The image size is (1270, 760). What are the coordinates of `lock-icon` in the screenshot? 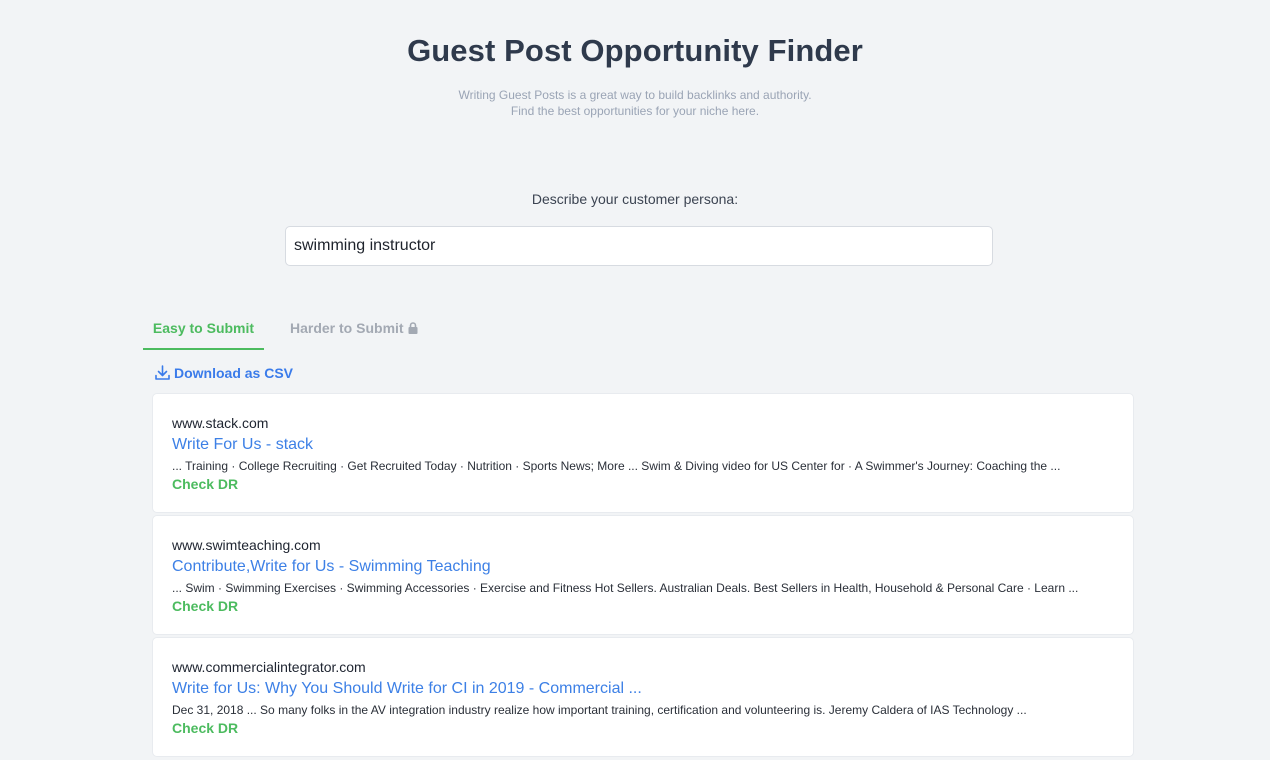 It's located at (413, 329).